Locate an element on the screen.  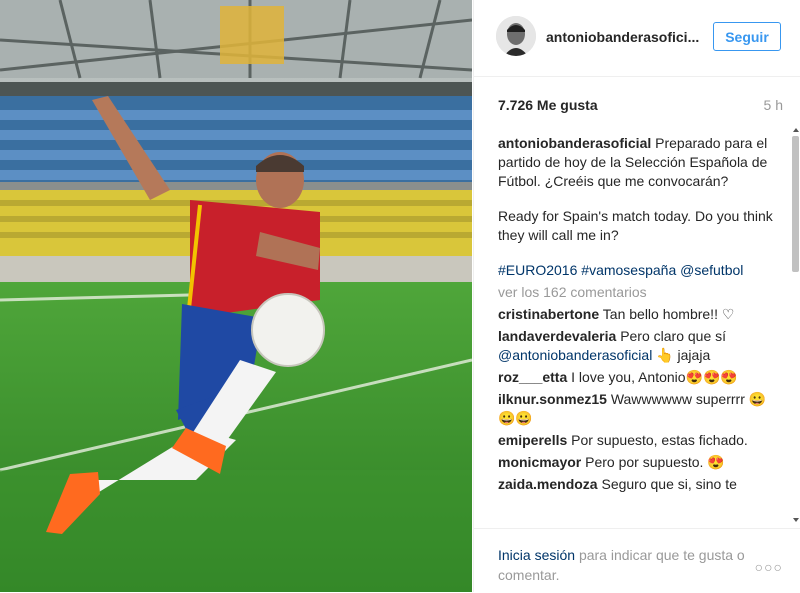
caption-username: antoniobanderasoficial is located at coordinates (574, 143).